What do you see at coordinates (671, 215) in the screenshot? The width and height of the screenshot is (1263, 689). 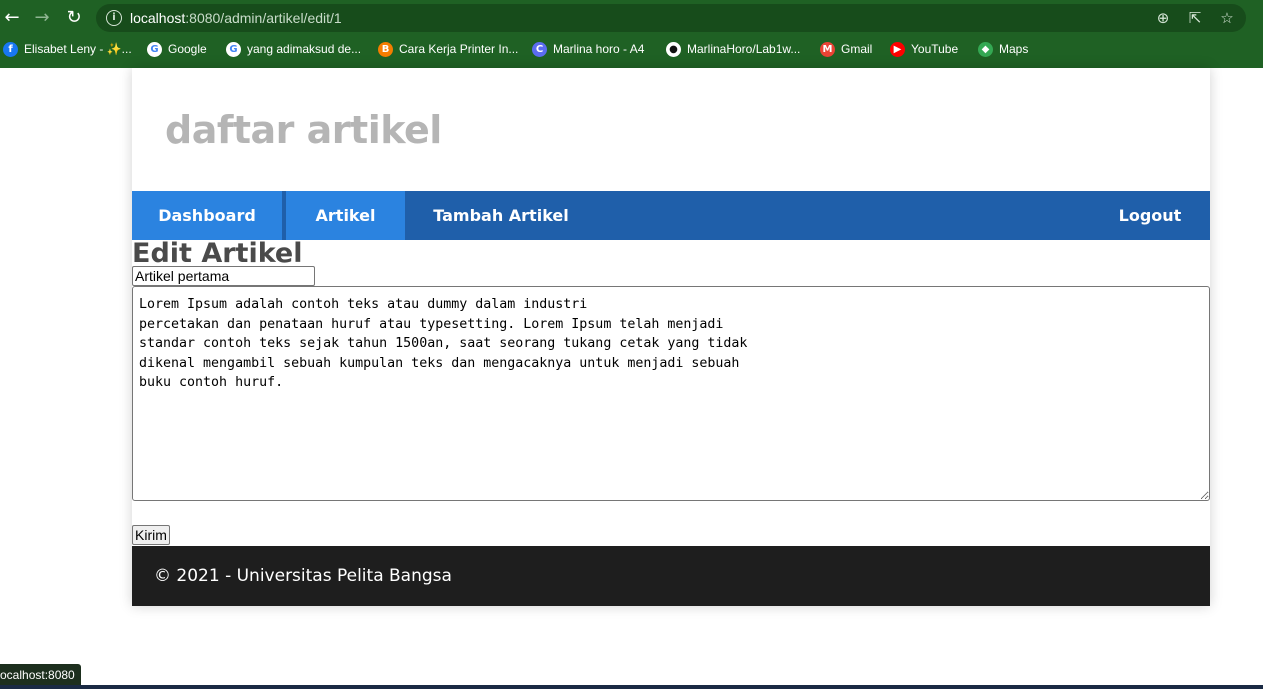 I see `main-nav: Dashboard Artikel Tambah Artikel Logout` at bounding box center [671, 215].